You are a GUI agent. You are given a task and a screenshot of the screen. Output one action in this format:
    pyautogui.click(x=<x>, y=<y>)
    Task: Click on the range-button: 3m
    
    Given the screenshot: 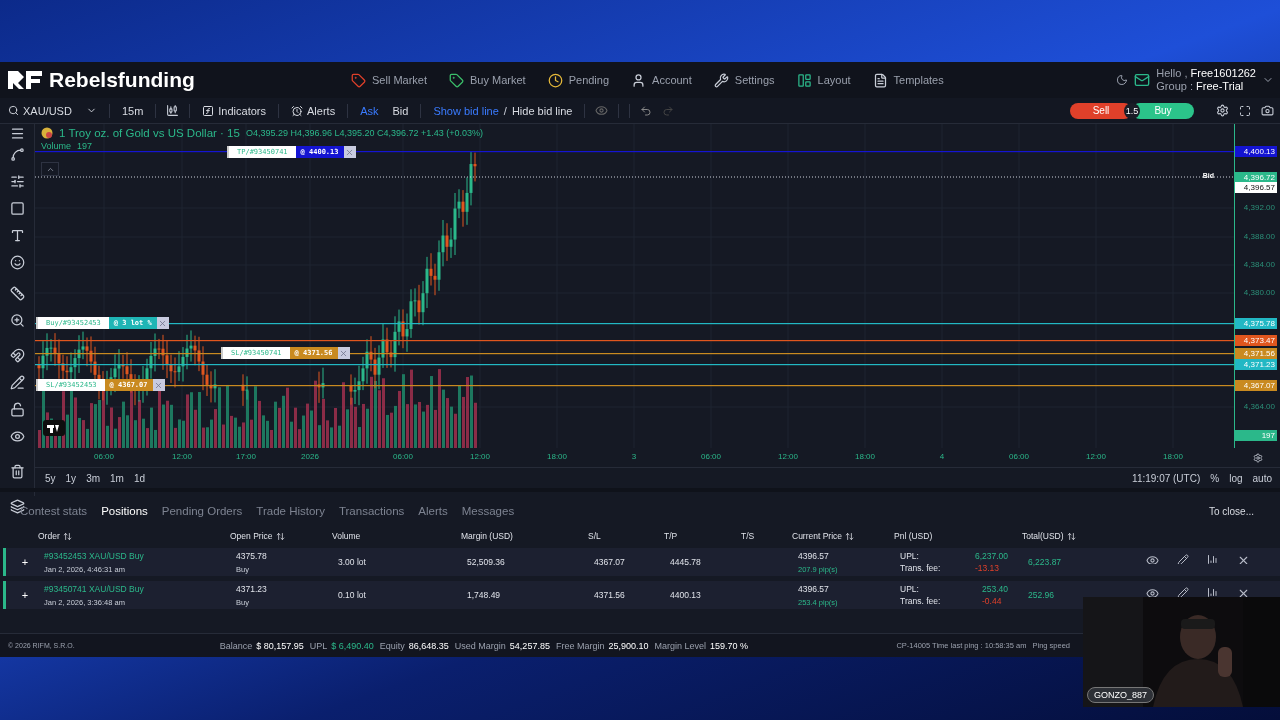 What is the action you would take?
    pyautogui.click(x=93, y=478)
    